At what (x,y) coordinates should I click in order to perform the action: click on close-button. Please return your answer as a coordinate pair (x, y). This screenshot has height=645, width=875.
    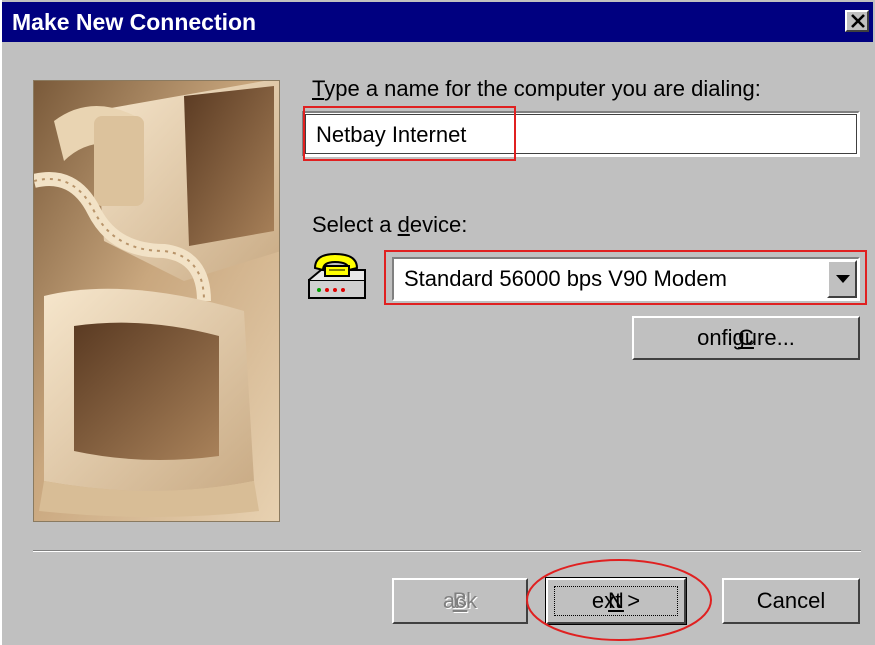
    Looking at the image, I should click on (857, 21).